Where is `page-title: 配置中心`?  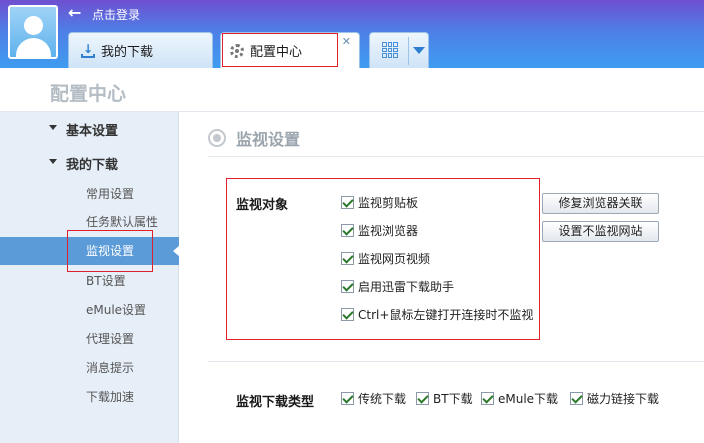
page-title: 配置中心 is located at coordinates (88, 94).